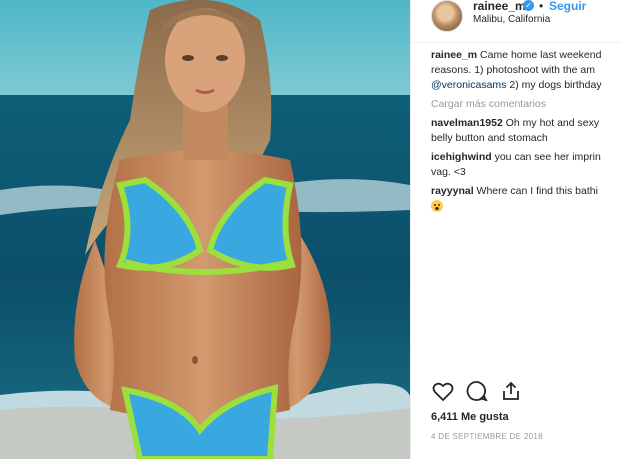 This screenshot has height=459, width=621. Describe the element at coordinates (444, 392) in the screenshot. I see `heart-icon` at that location.